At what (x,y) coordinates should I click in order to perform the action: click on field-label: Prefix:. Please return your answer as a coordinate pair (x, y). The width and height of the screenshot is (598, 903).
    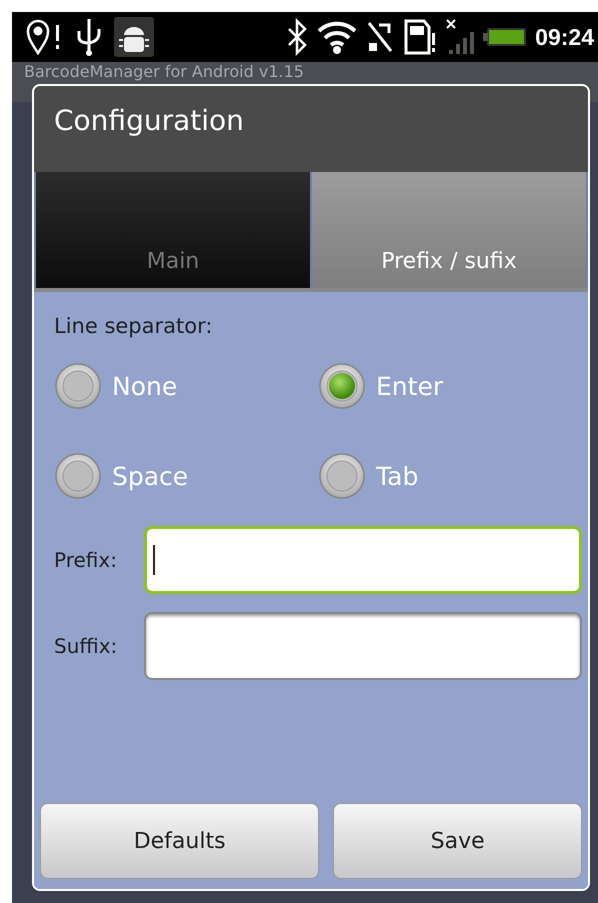
    Looking at the image, I should click on (86, 560).